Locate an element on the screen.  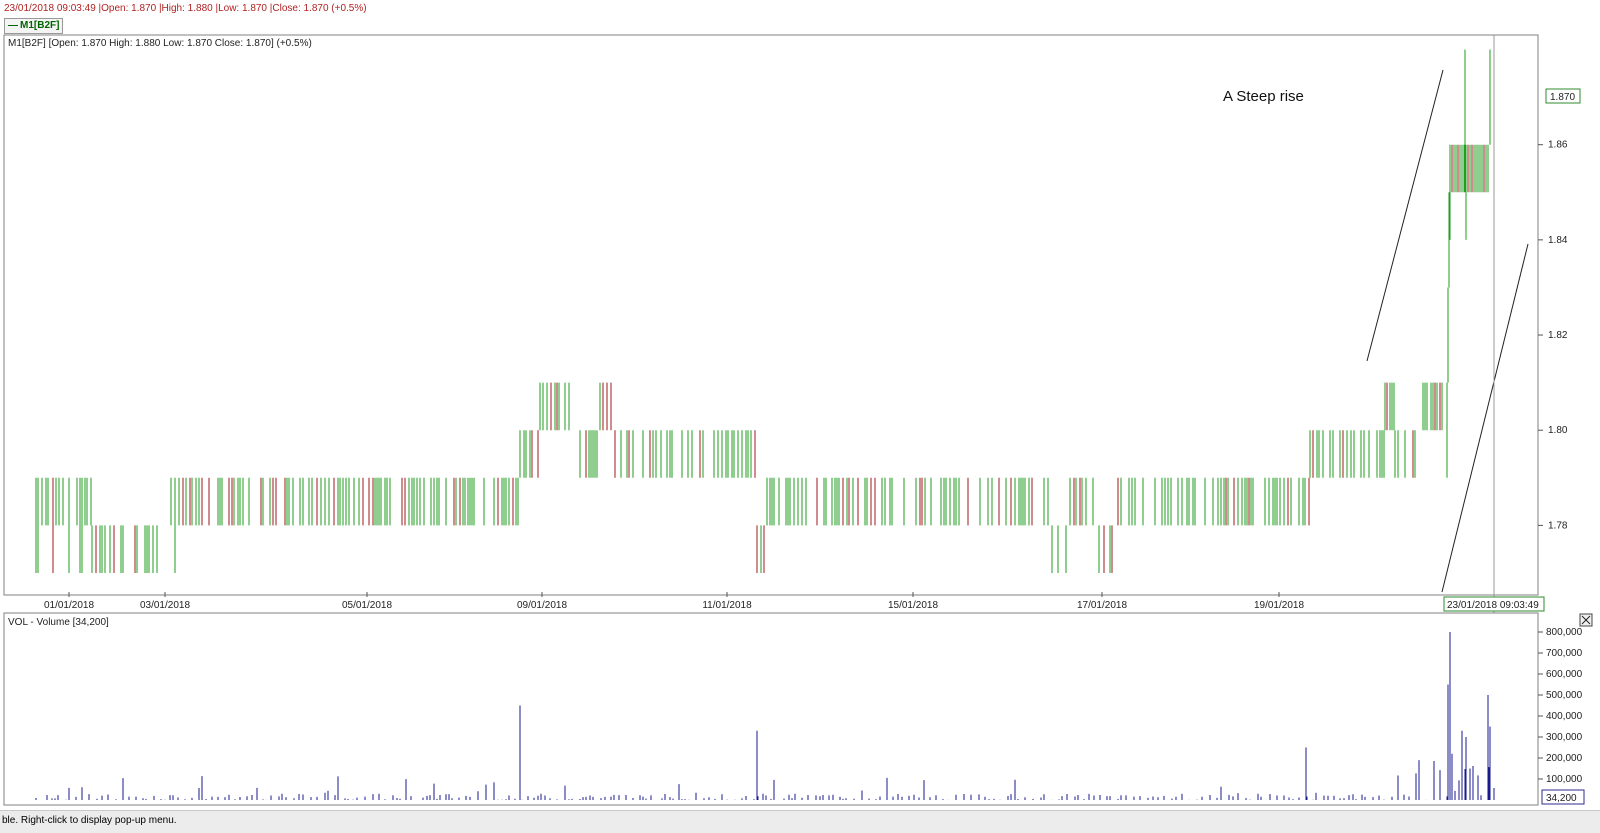
last-price-label: 1.870 is located at coordinates (1562, 97).